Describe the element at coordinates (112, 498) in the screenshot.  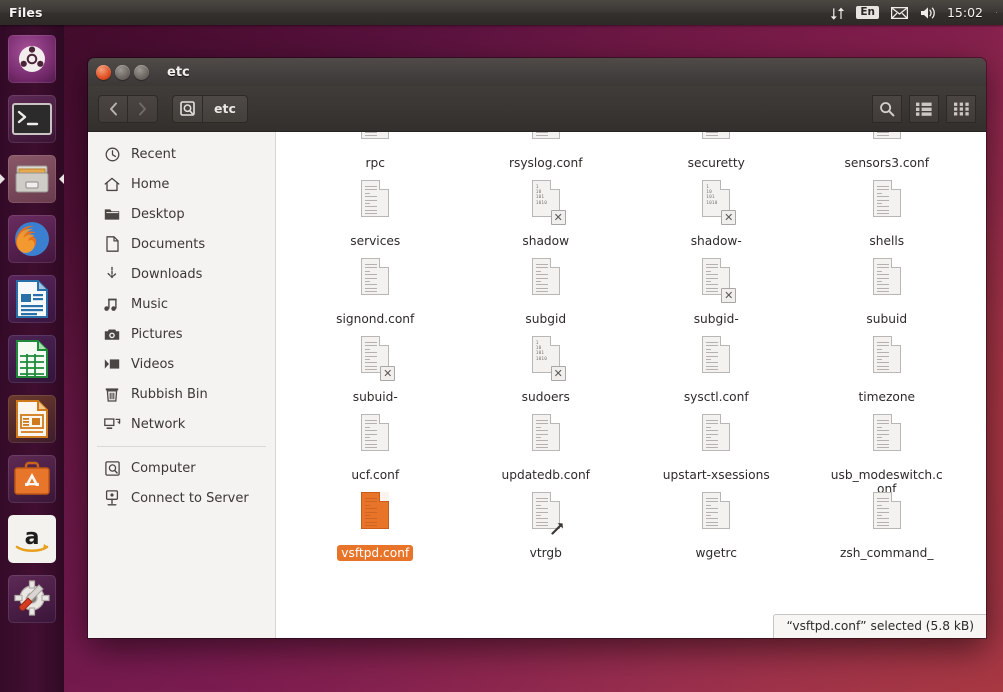
I see `server-icon` at that location.